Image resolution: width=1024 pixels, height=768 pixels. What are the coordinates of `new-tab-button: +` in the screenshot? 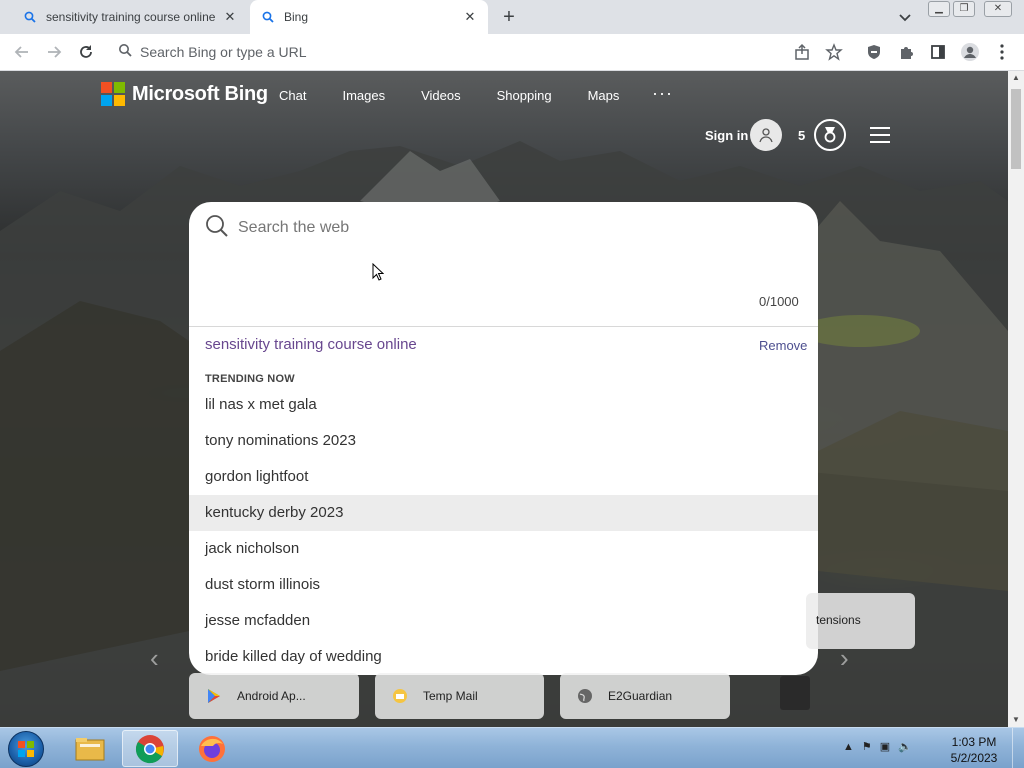 It's located at (509, 17).